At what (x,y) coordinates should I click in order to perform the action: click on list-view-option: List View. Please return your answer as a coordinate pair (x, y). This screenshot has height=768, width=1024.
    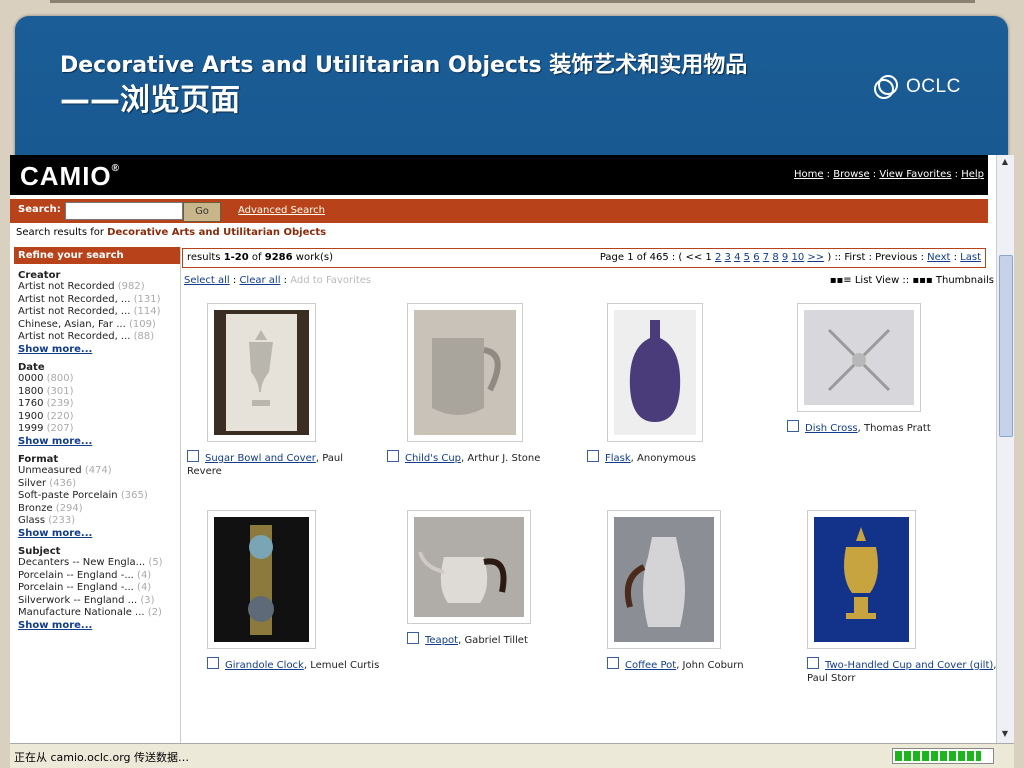
    Looking at the image, I should click on (877, 280).